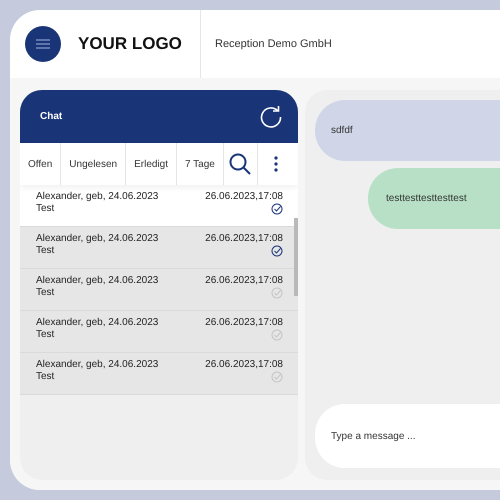 Image resolution: width=500 pixels, height=500 pixels. Describe the element at coordinates (51, 116) in the screenshot. I see `chat-title: Chat` at that location.